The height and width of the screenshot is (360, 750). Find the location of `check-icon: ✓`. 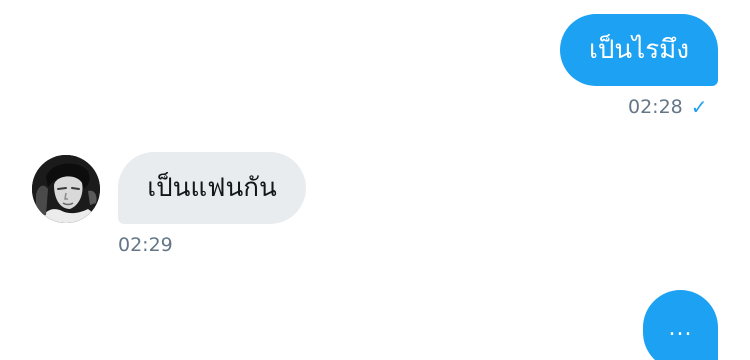

check-icon: ✓ is located at coordinates (699, 107).